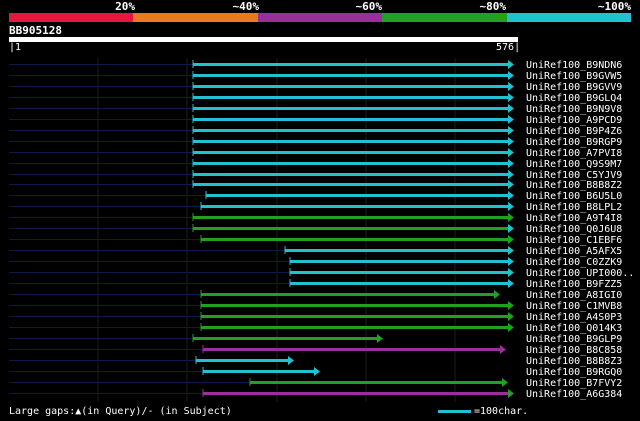 The height and width of the screenshot is (421, 640). I want to click on hit-label: UniRef100_C1EBF6, so click(574, 240).